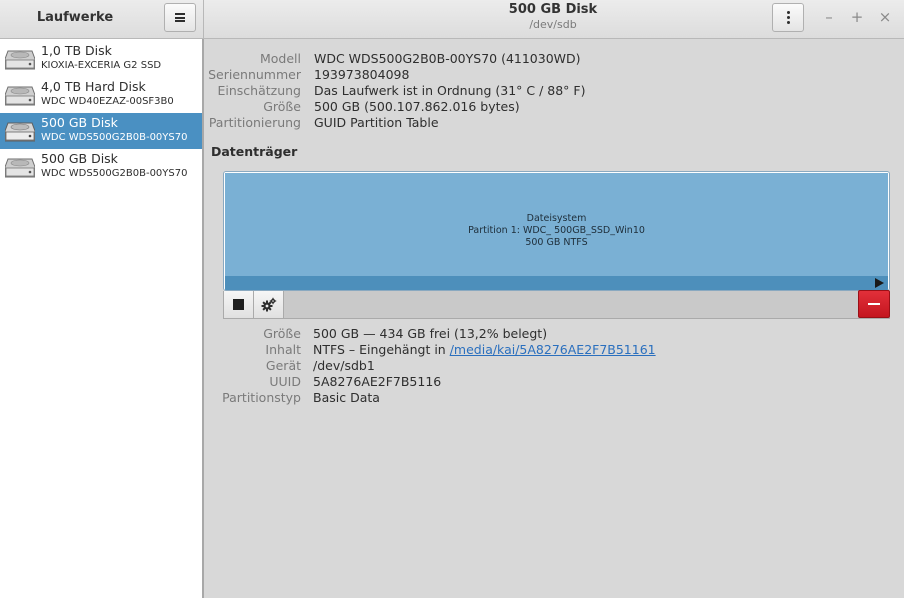 The width and height of the screenshot is (904, 598). What do you see at coordinates (93, 86) in the screenshot?
I see `drive-name: 4,0 TB Hard Disk` at bounding box center [93, 86].